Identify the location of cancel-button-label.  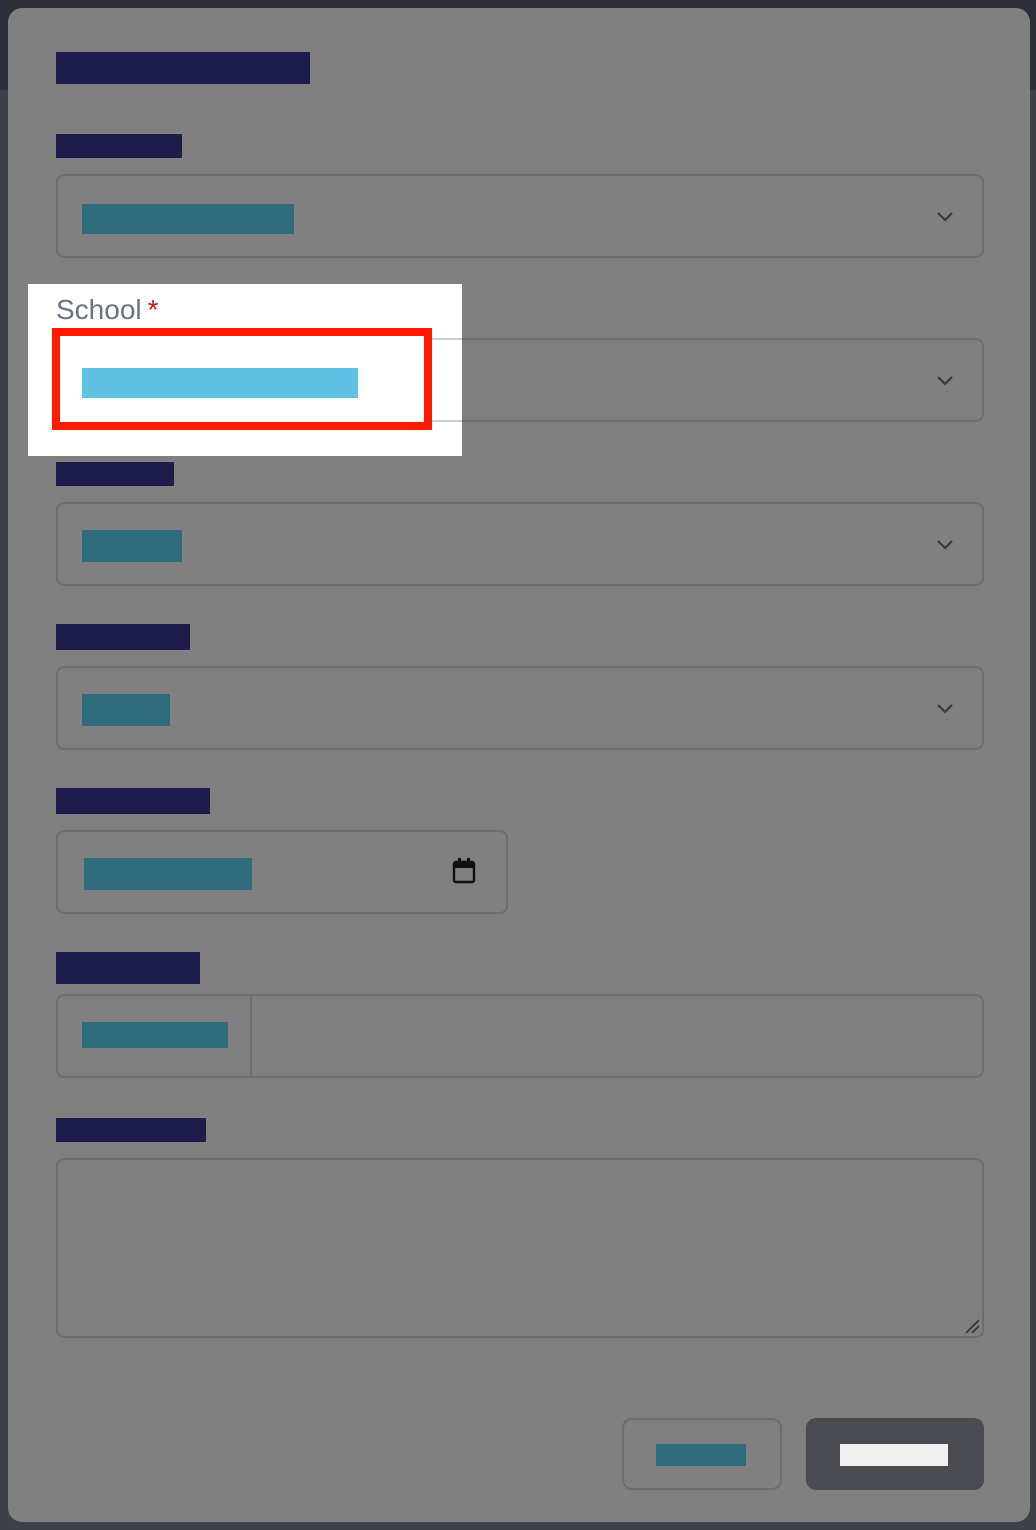
(701, 1455).